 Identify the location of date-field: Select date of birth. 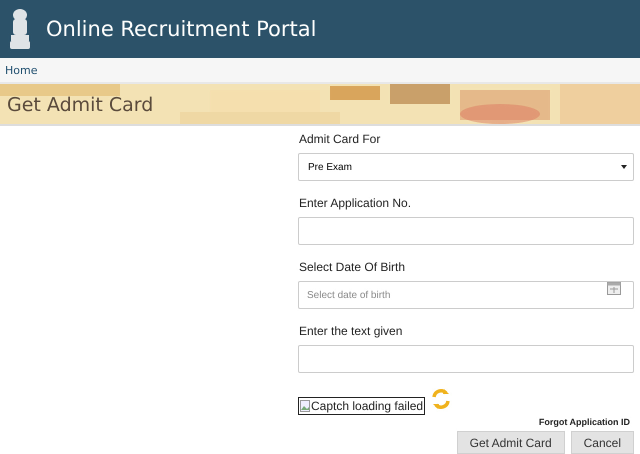
(466, 295).